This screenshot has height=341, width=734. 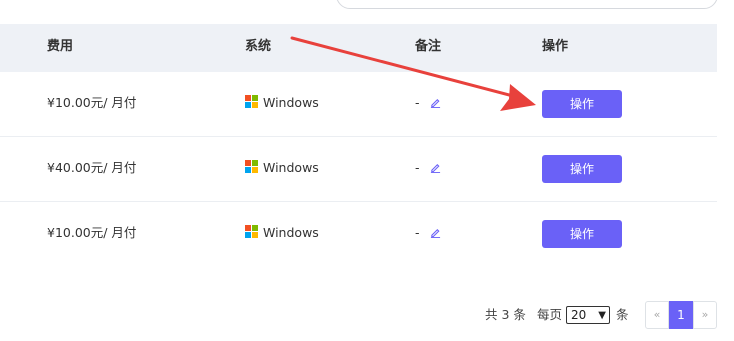 What do you see at coordinates (657, 315) in the screenshot?
I see `prev-page-button: «` at bounding box center [657, 315].